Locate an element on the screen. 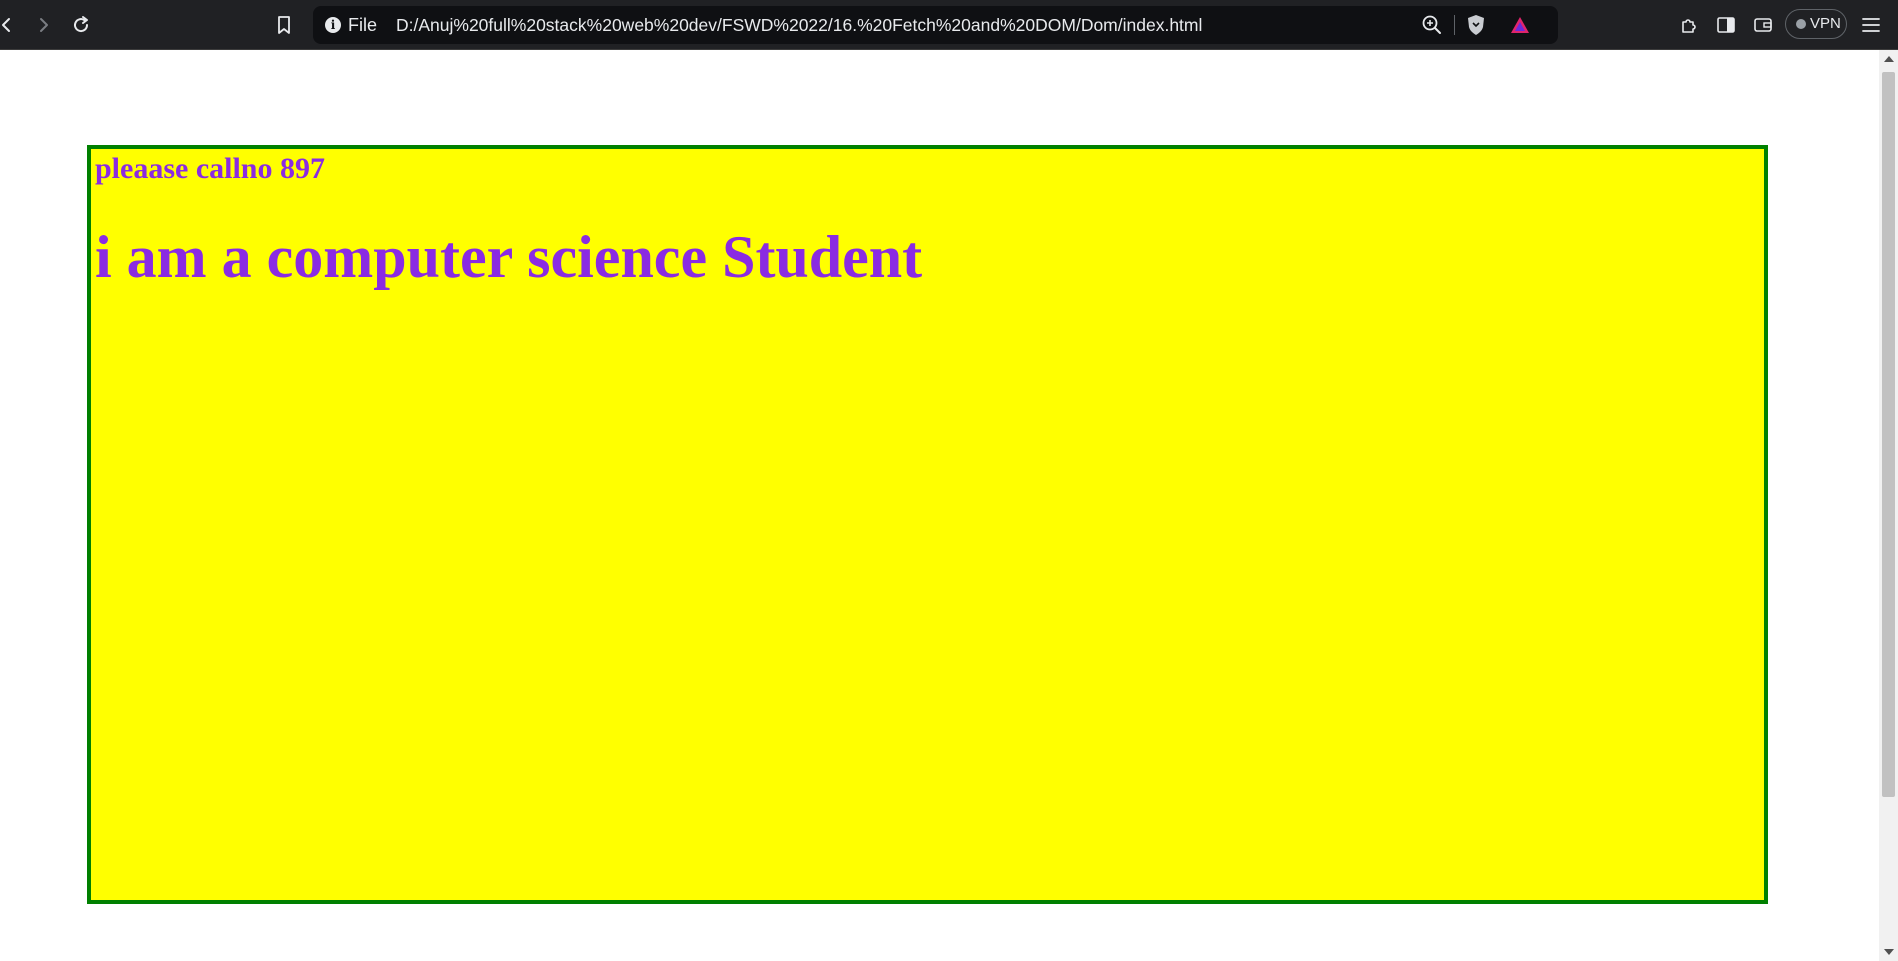 This screenshot has height=961, width=1898. bookmark-icon is located at coordinates (284, 25).